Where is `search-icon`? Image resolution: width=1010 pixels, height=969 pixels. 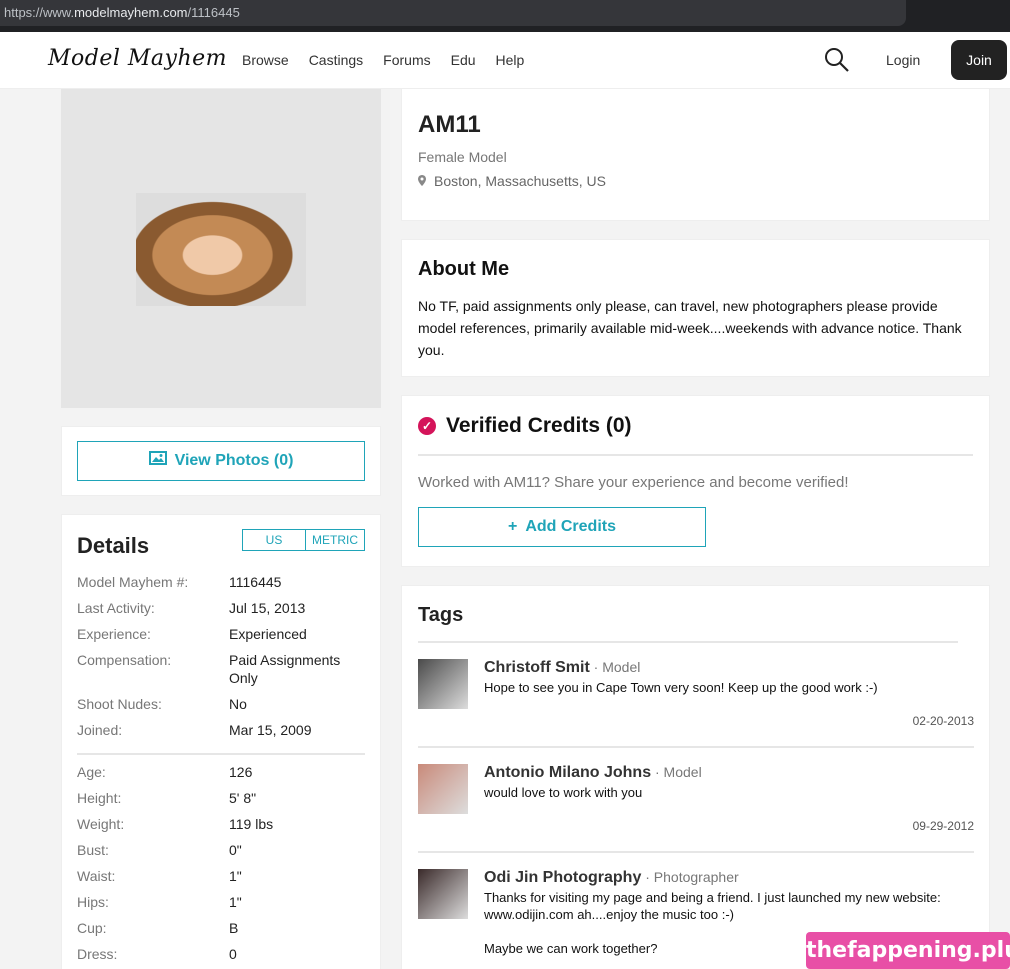 search-icon is located at coordinates (837, 60).